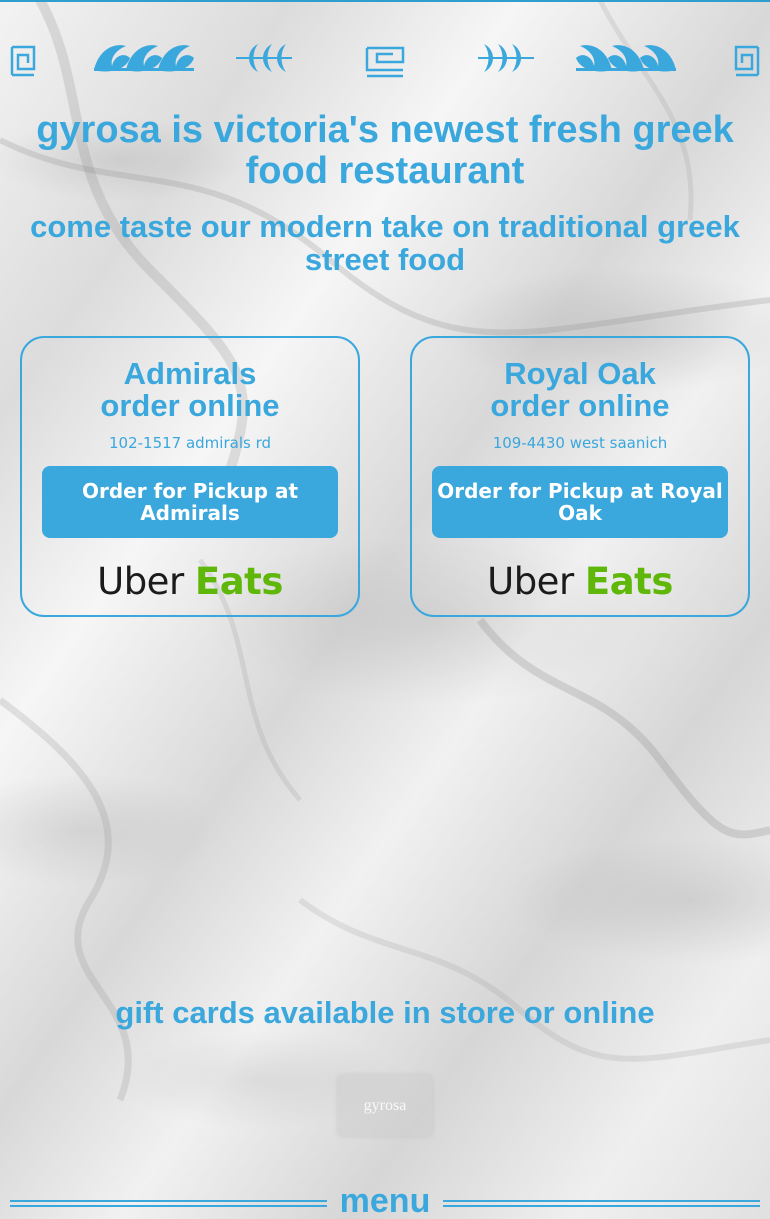 The height and width of the screenshot is (1219, 770). Describe the element at coordinates (189, 443) in the screenshot. I see `location-address: 102-1517 admirals rd` at that location.